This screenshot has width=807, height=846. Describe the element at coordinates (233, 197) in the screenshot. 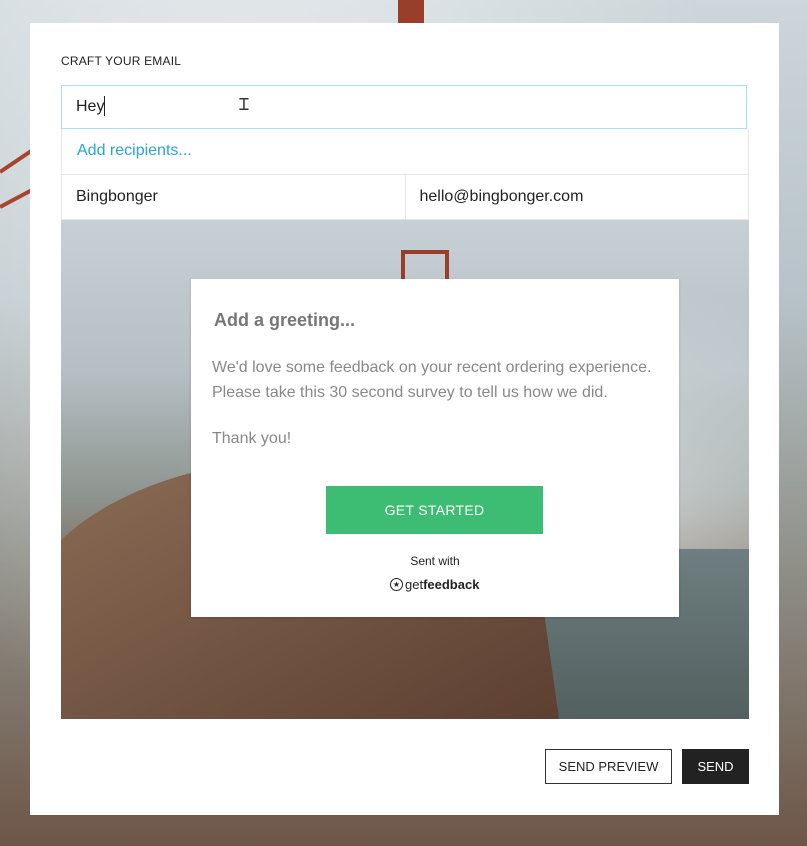

I see `recipient-name: Bingbonger` at that location.